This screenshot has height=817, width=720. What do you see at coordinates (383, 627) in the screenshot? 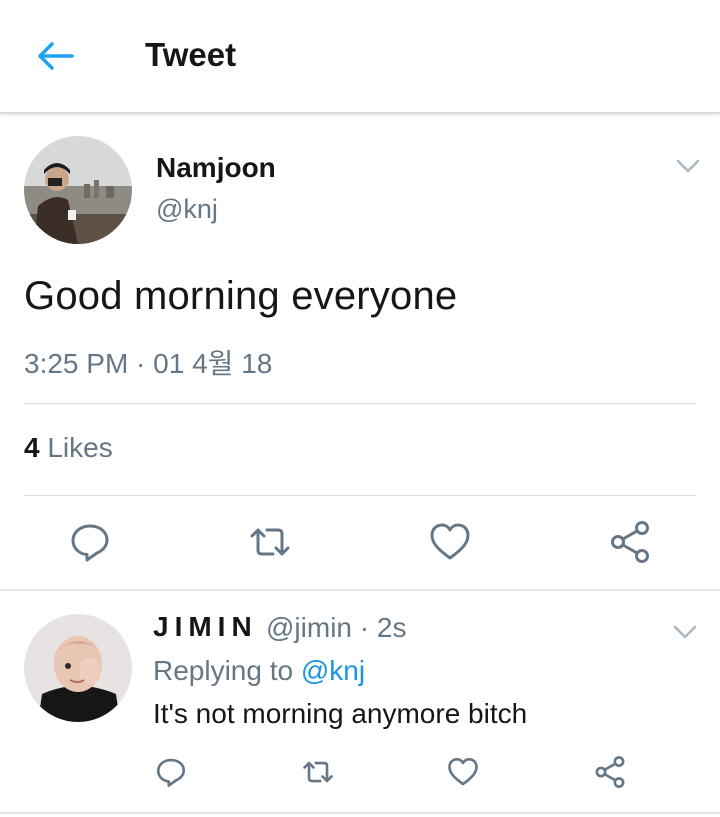
I see `reply-time: · 2s` at bounding box center [383, 627].